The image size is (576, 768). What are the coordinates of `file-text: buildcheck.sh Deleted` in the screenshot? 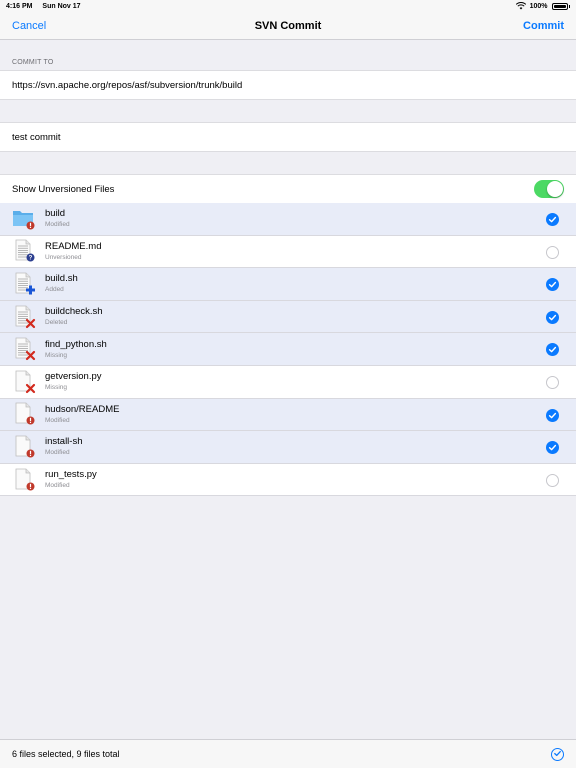 It's located at (74, 316).